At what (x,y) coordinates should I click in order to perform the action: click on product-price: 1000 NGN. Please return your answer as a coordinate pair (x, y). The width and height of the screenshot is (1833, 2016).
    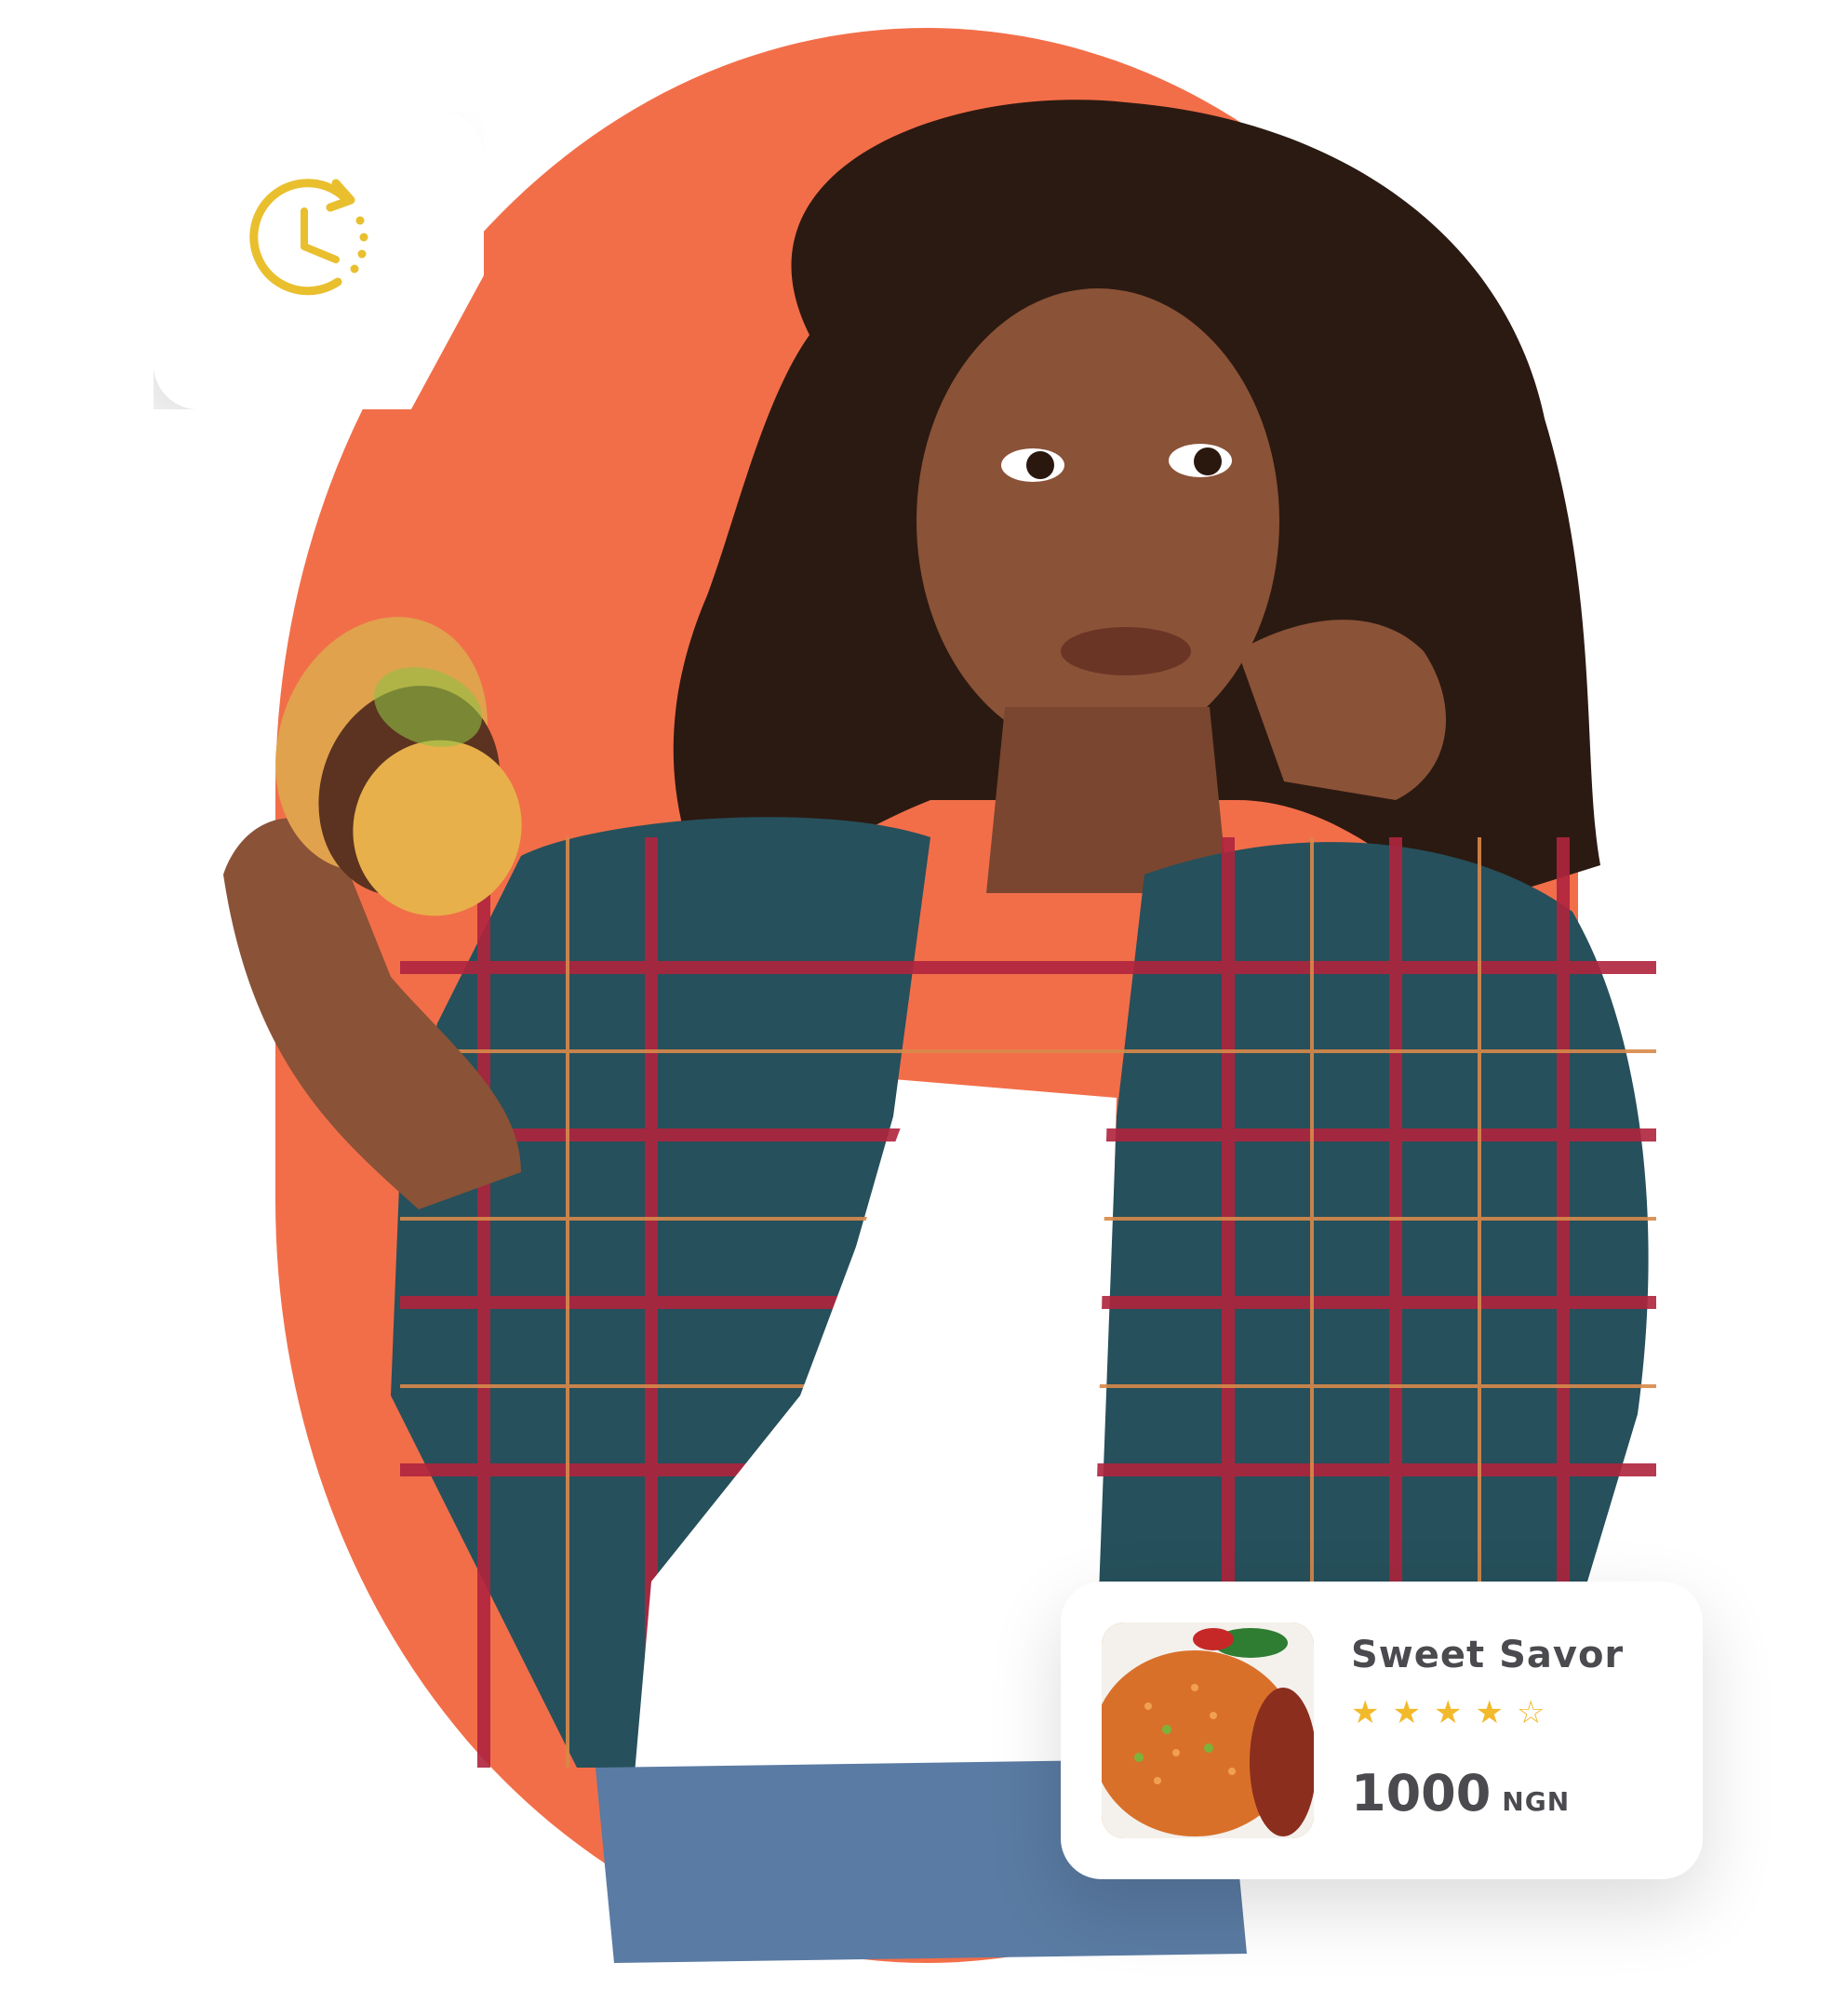
    Looking at the image, I should click on (1461, 1793).